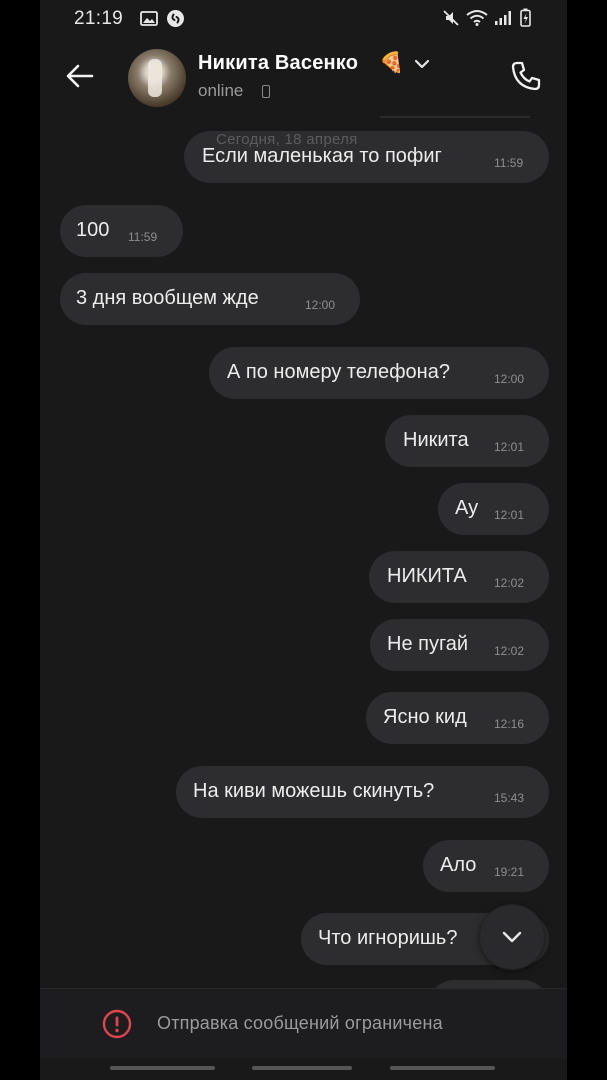 This screenshot has width=607, height=1080. Describe the element at coordinates (121, 231) in the screenshot. I see `message-incoming: 100 11:59` at that location.